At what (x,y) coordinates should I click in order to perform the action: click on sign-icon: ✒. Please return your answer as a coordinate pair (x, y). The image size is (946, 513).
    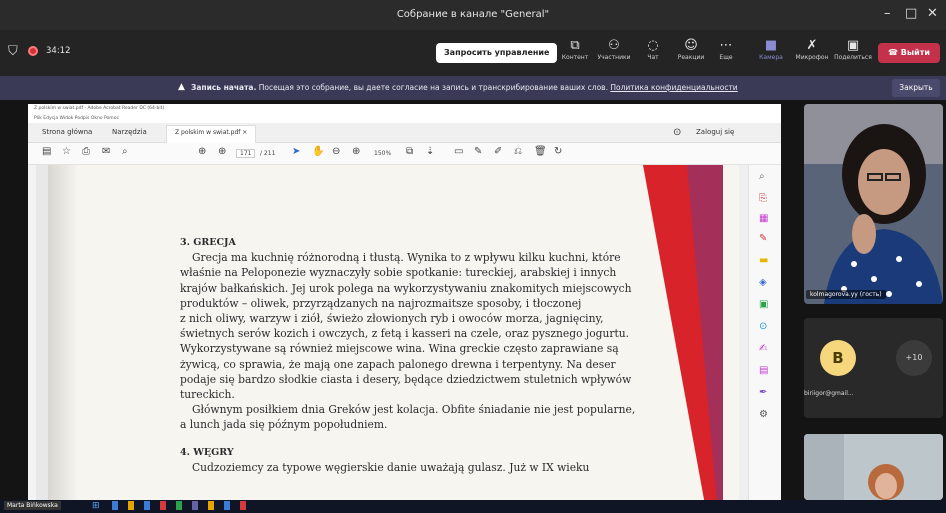
    Looking at the image, I should click on (763, 392).